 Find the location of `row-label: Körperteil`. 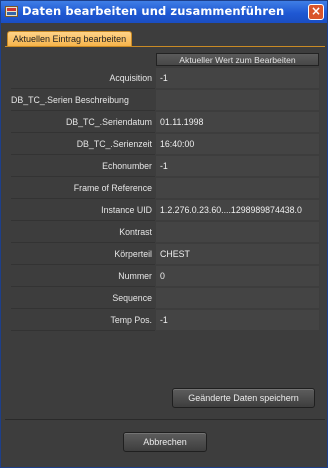

row-label: Körperteil is located at coordinates (83, 254).